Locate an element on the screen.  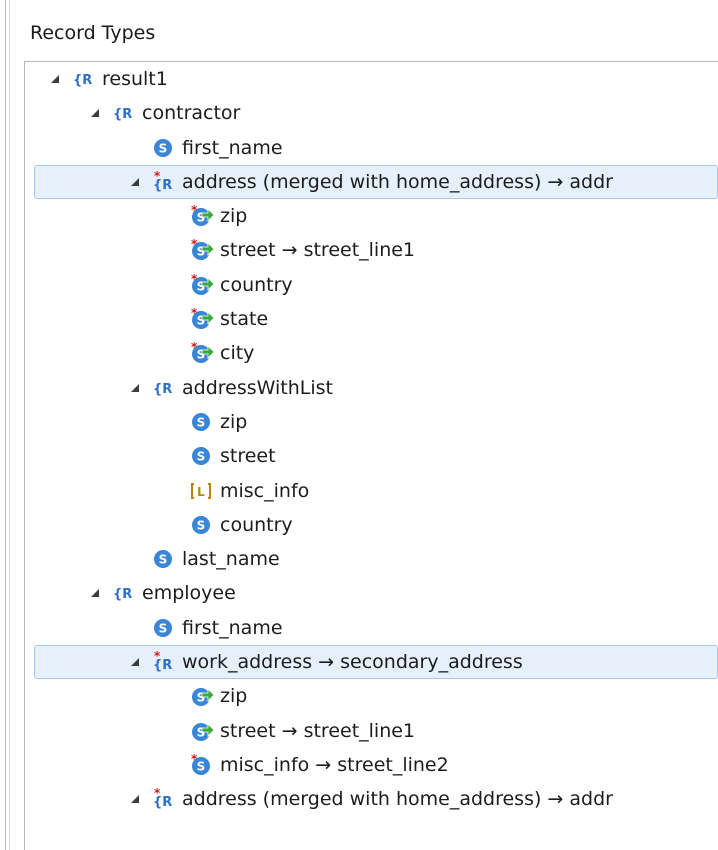
tree-item-label: result1 is located at coordinates (135, 79).